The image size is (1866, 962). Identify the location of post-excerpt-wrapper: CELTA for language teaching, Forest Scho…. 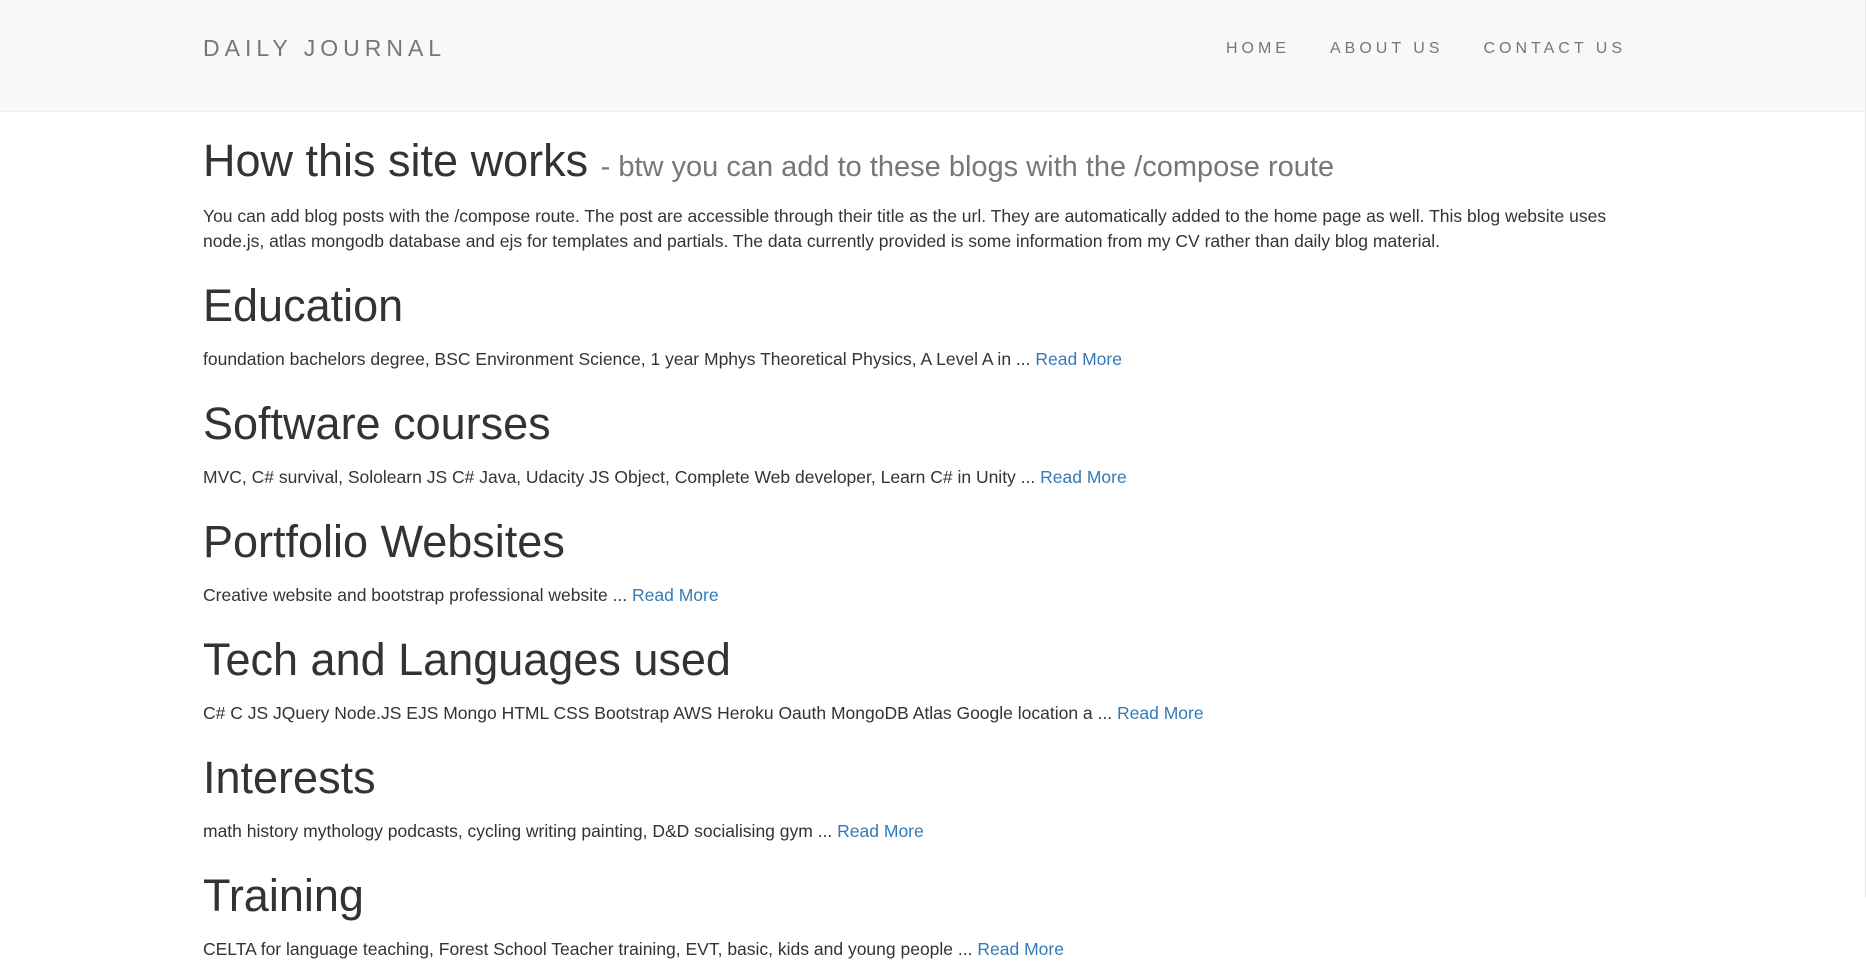
(913, 949).